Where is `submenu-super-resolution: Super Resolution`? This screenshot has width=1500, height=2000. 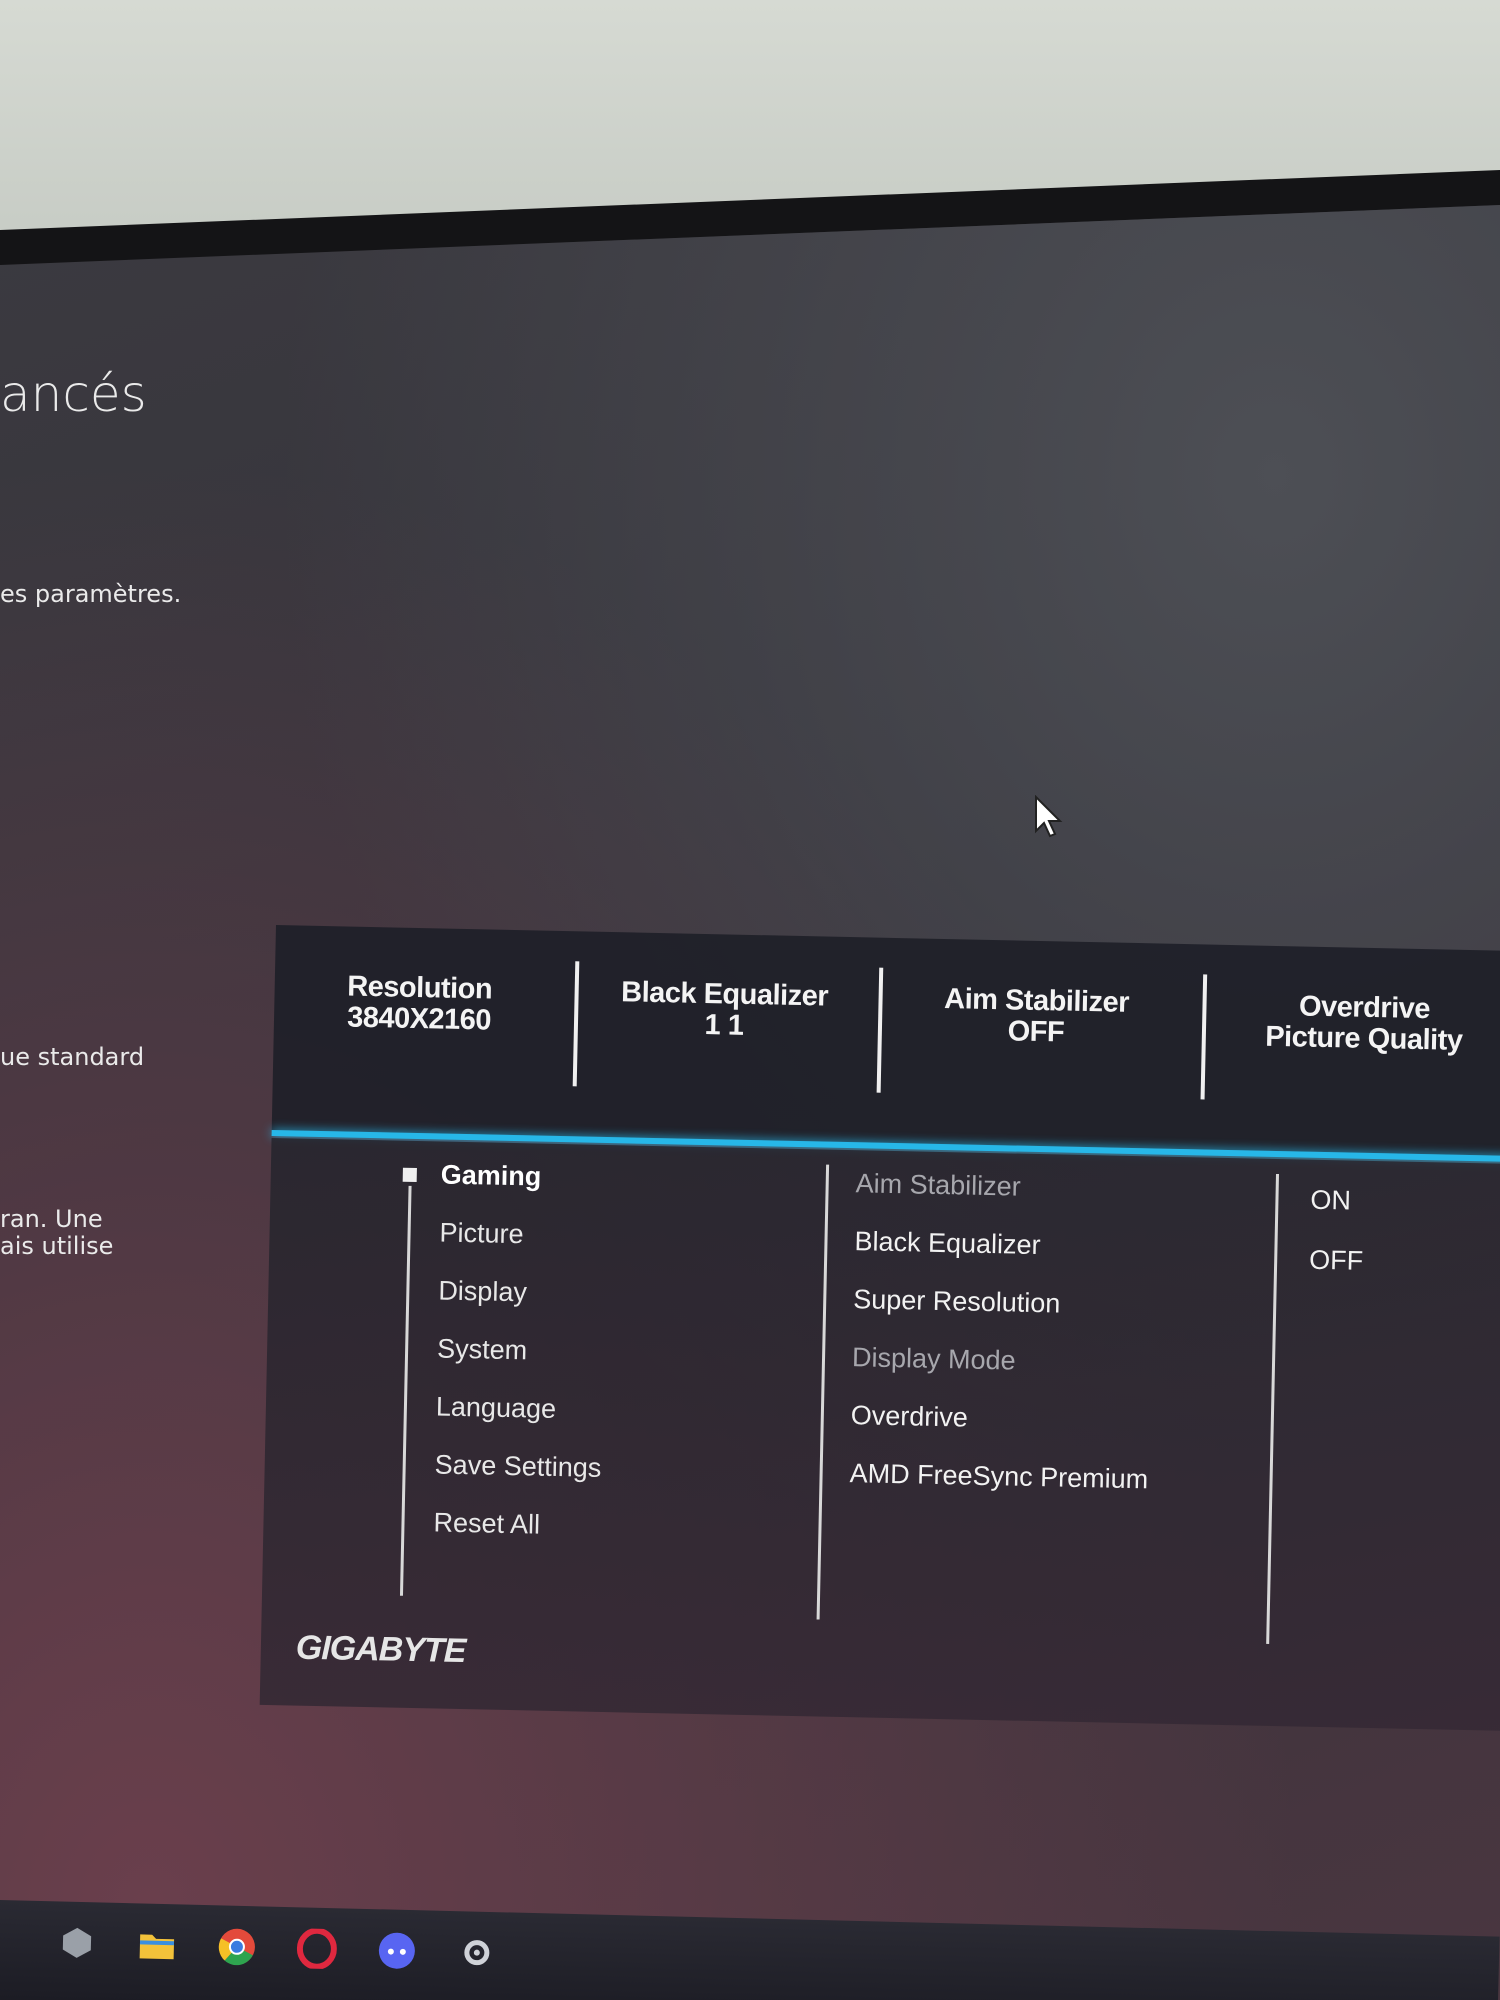
submenu-super-resolution: Super Resolution is located at coordinates (957, 1301).